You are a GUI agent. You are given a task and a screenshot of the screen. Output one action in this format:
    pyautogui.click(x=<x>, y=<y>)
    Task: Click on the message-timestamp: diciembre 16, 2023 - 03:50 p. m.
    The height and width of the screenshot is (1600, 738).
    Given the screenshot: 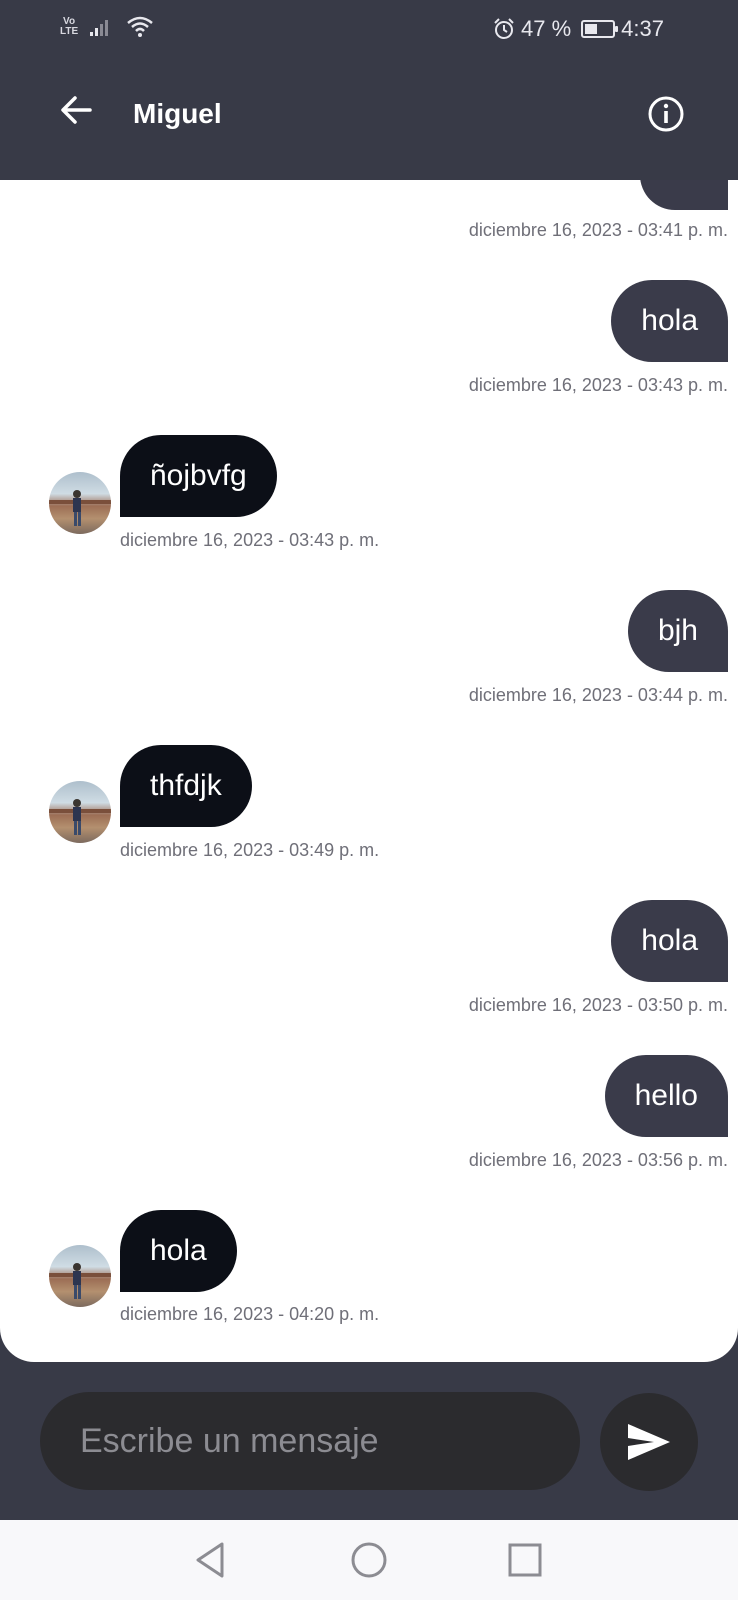 What is the action you would take?
    pyautogui.click(x=598, y=1005)
    